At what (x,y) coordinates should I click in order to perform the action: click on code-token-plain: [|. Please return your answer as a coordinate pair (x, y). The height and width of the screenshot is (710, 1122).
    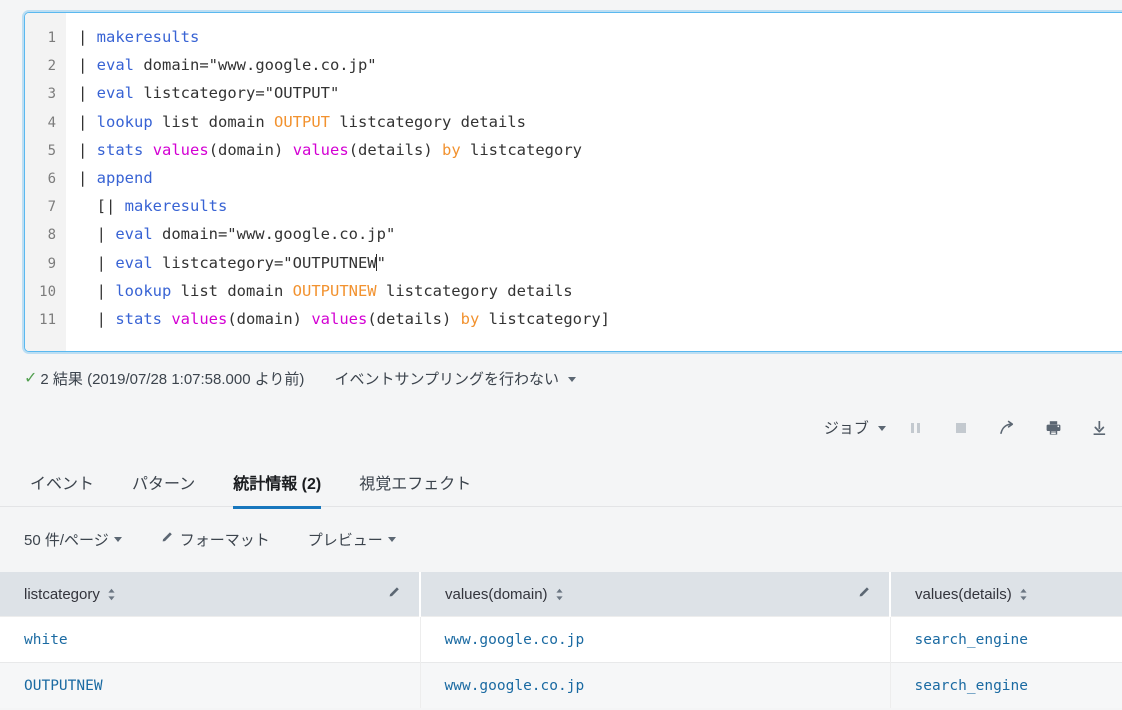
    Looking at the image, I should click on (101, 206).